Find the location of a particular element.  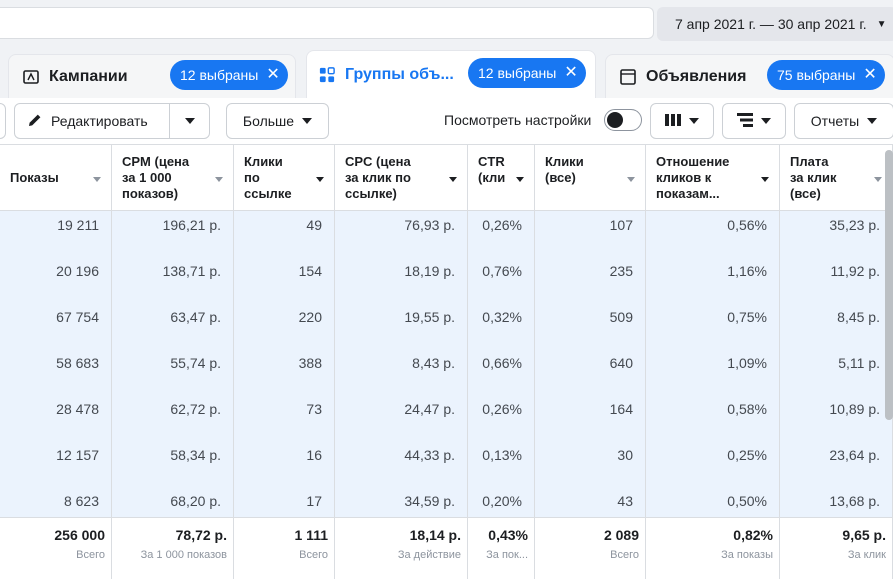

breakdown-icon is located at coordinates (745, 121).